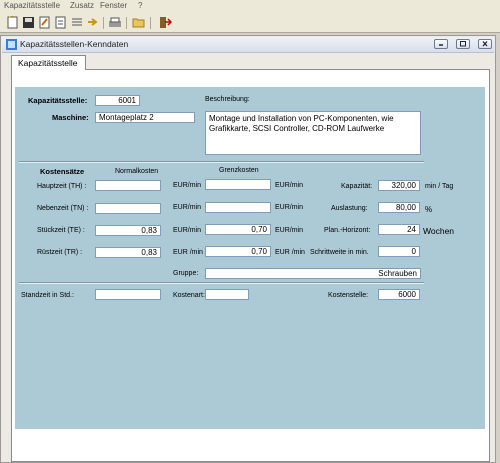 This screenshot has height=463, width=500. I want to click on tab-label: Kapazitätsstelle, so click(48, 63).